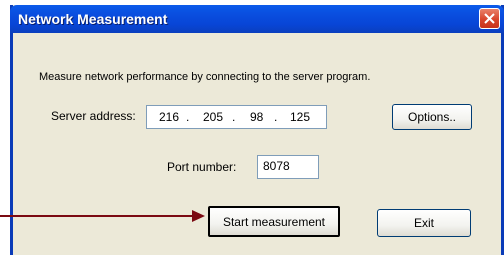 Image resolution: width=504 pixels, height=255 pixels. What do you see at coordinates (300, 117) in the screenshot?
I see `ip-octet-4: 125` at bounding box center [300, 117].